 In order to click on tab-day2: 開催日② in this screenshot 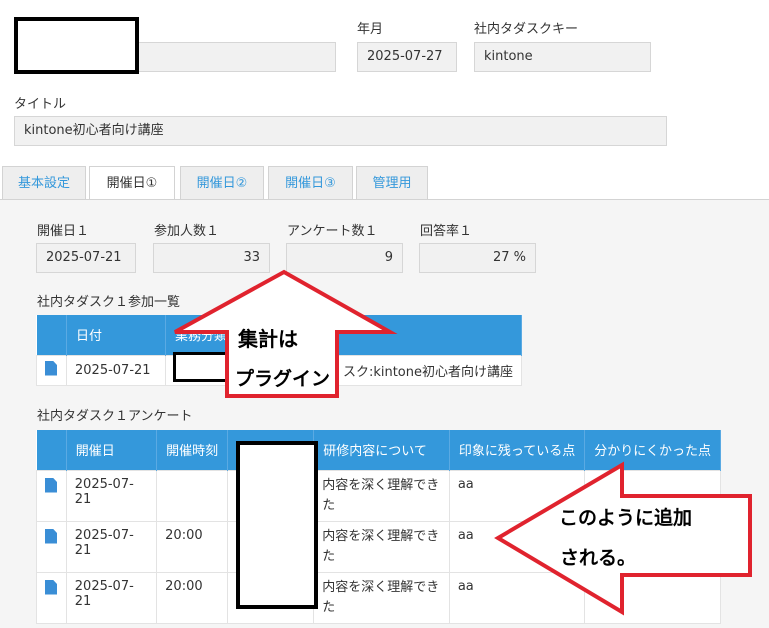, I will do `click(222, 182)`.